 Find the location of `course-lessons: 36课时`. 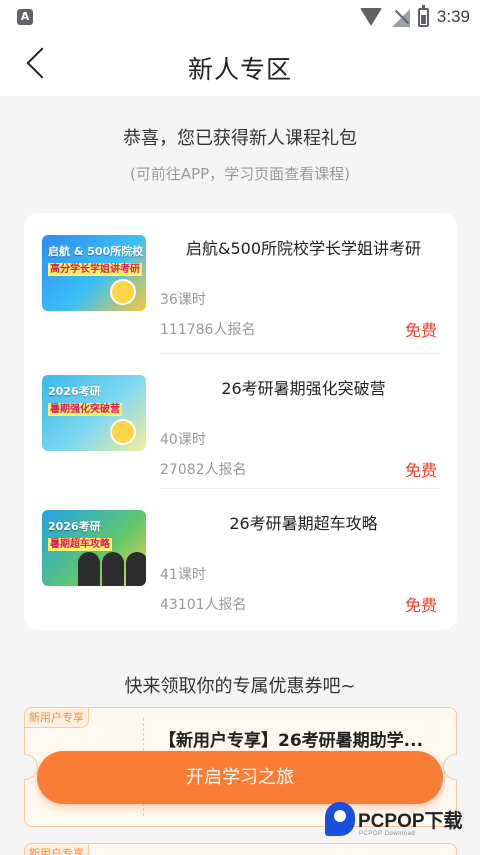

course-lessons: 36课时 is located at coordinates (183, 300).